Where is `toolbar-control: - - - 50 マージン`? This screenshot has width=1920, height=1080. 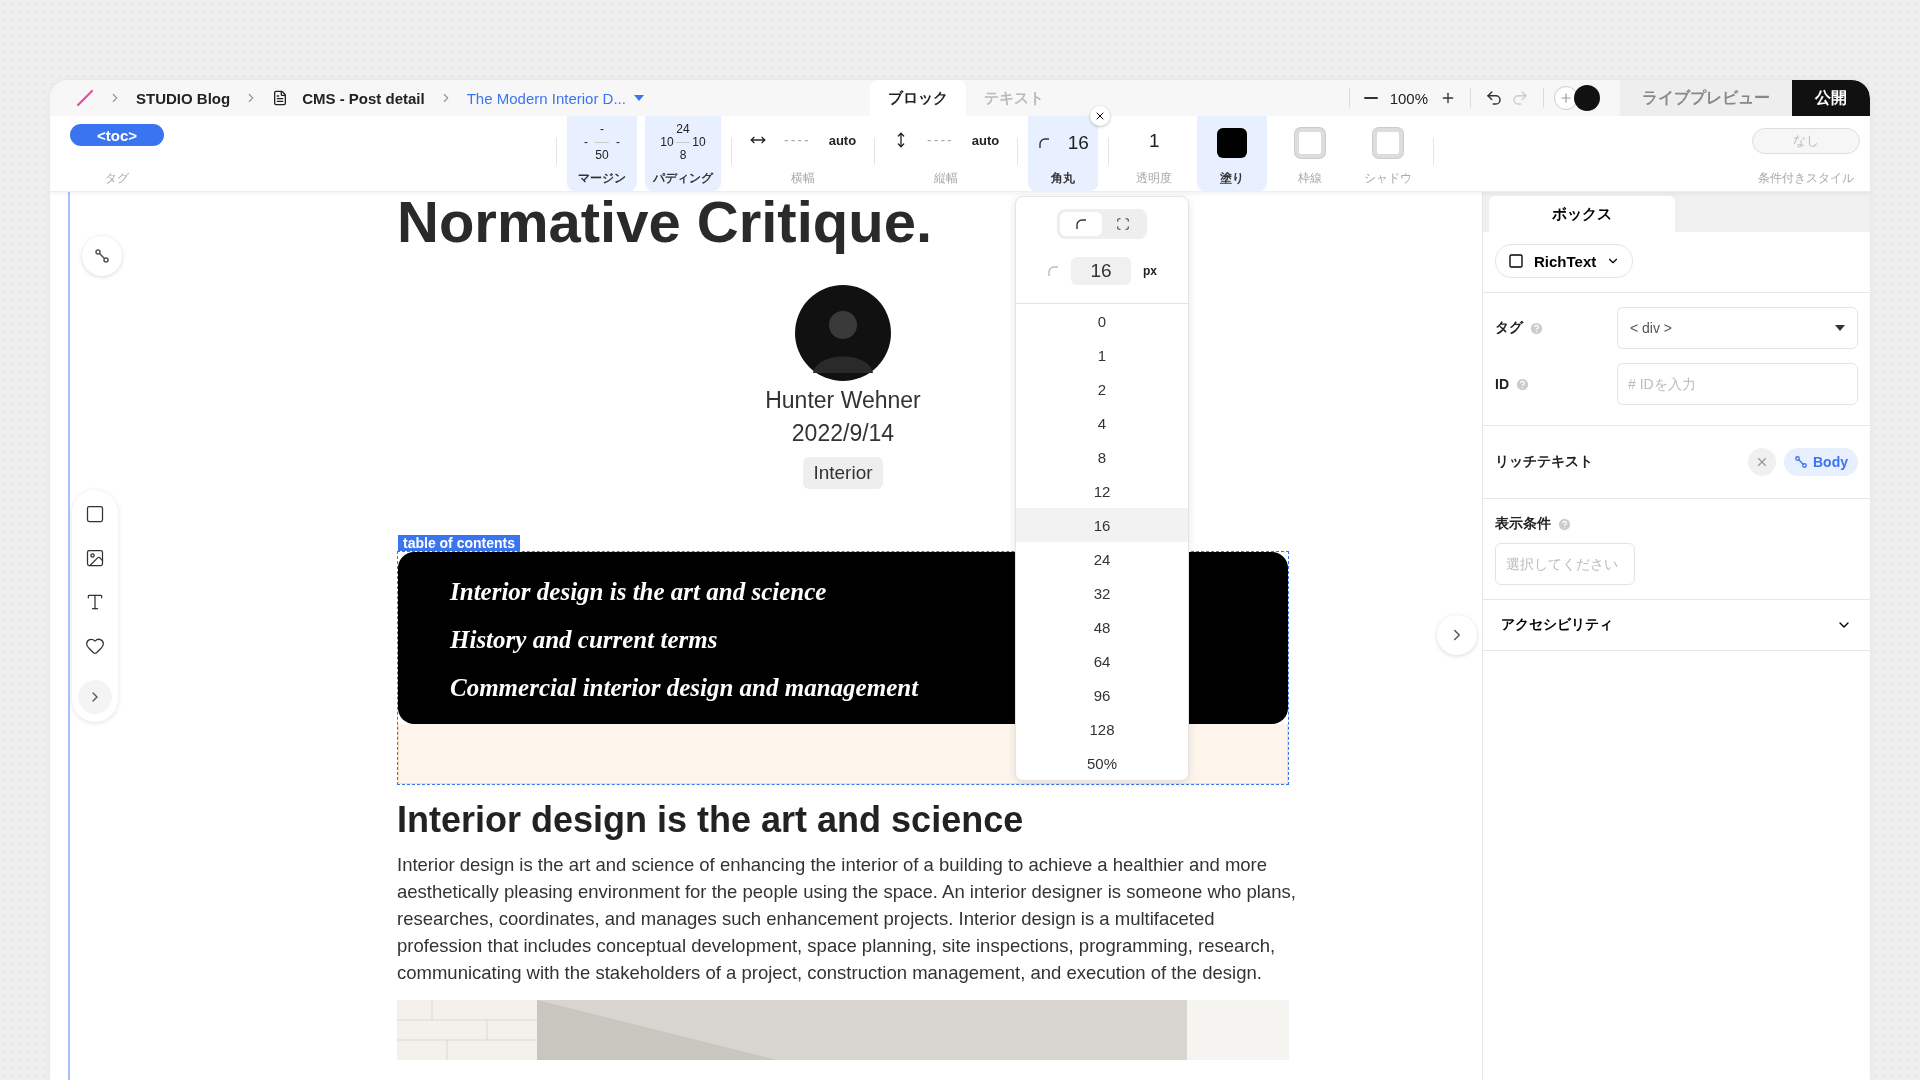 toolbar-control: - - - 50 マージン is located at coordinates (602, 153).